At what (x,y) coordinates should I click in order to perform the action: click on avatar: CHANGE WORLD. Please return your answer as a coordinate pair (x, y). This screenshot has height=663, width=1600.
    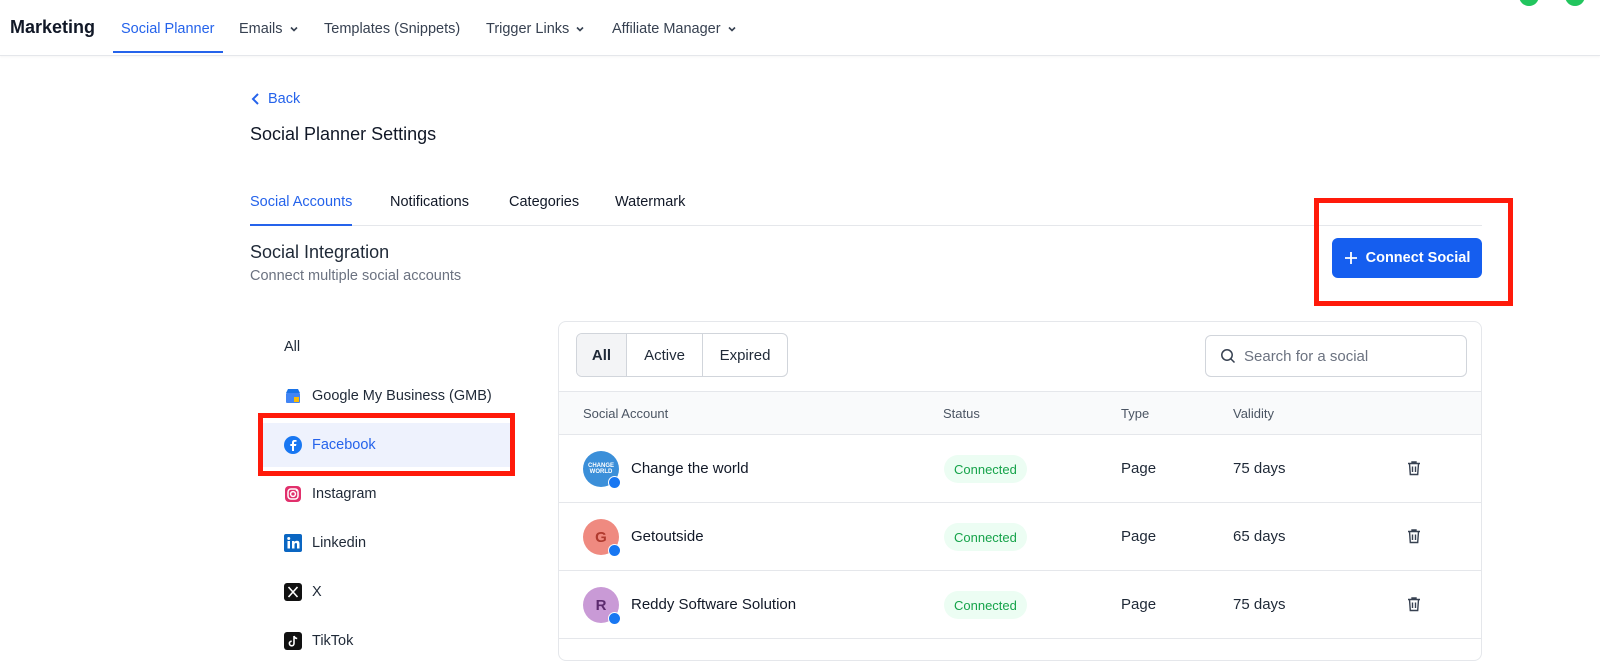
    Looking at the image, I should click on (602, 470).